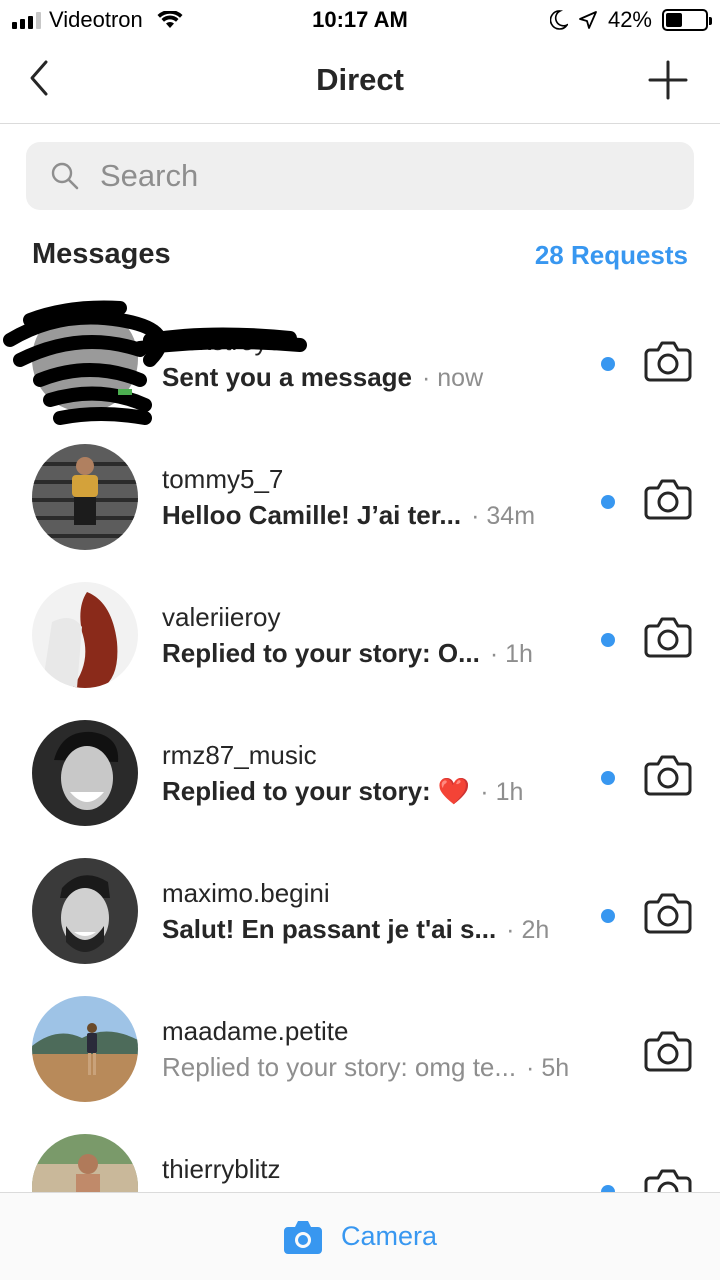 This screenshot has width=720, height=1280. What do you see at coordinates (611, 255) in the screenshot?
I see `requests-link: 28 Requests` at bounding box center [611, 255].